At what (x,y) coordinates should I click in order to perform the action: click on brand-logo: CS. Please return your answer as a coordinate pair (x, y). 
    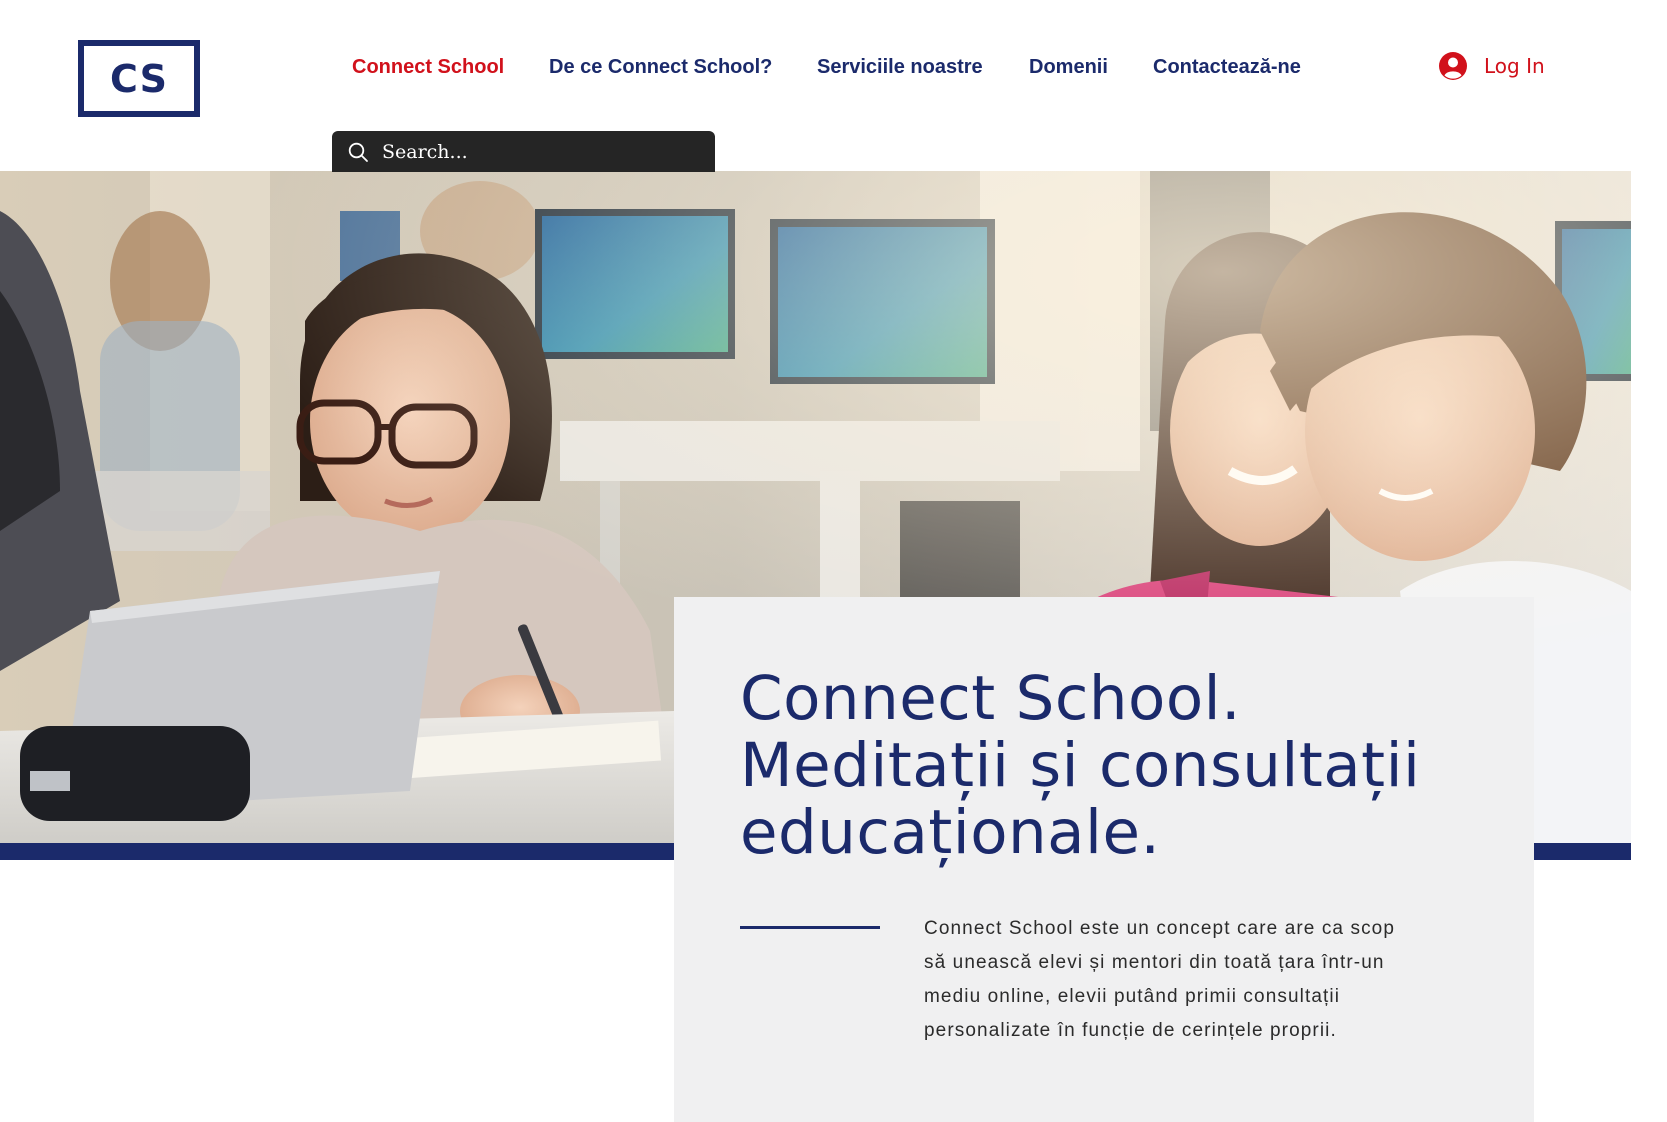
    Looking at the image, I should click on (139, 78).